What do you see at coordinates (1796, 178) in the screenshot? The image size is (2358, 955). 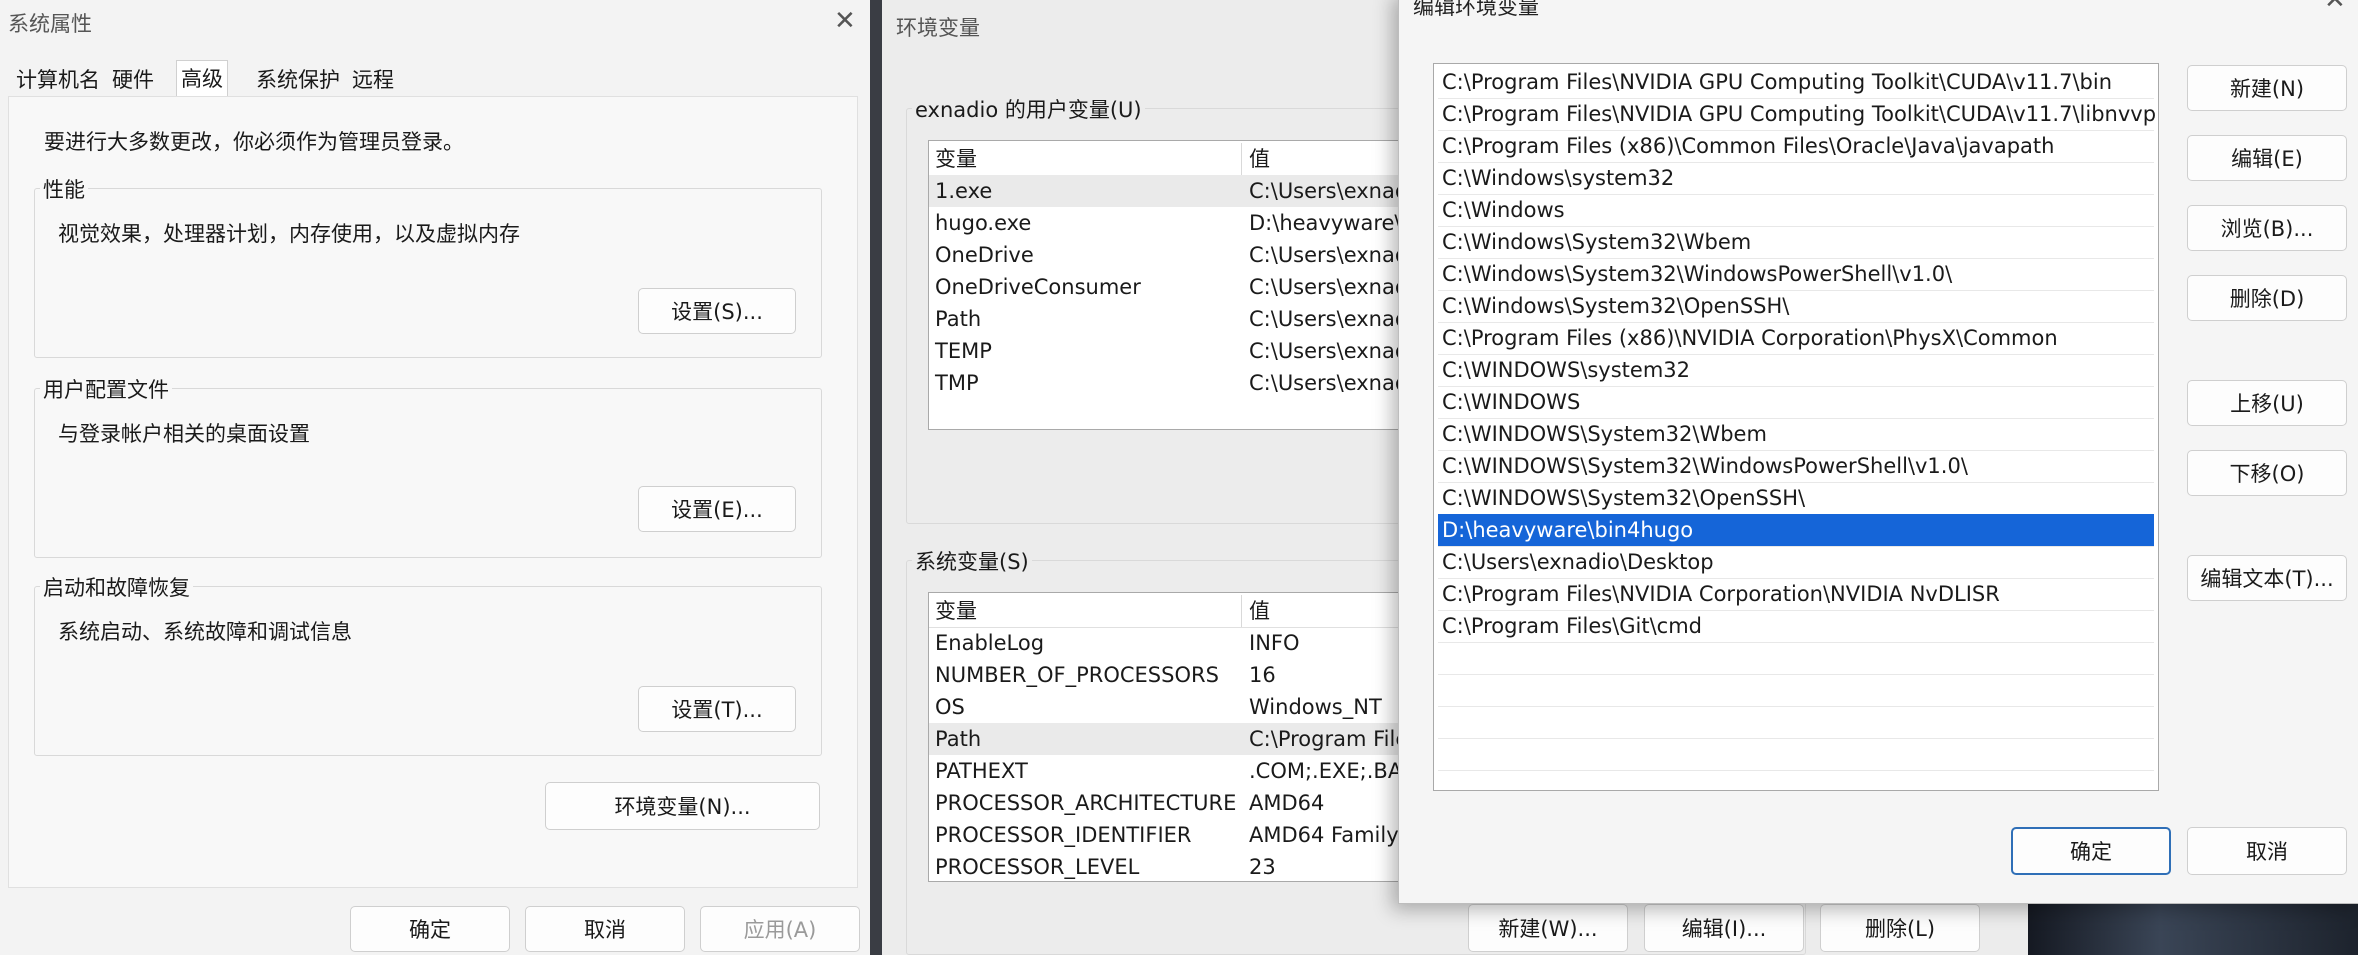 I see `path-entry: C:\Windows\system32` at bounding box center [1796, 178].